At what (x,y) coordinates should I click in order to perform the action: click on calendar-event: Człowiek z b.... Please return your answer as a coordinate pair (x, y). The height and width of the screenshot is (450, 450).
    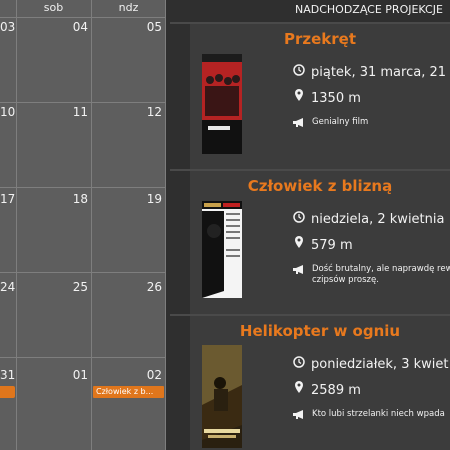
    Looking at the image, I should click on (128, 392).